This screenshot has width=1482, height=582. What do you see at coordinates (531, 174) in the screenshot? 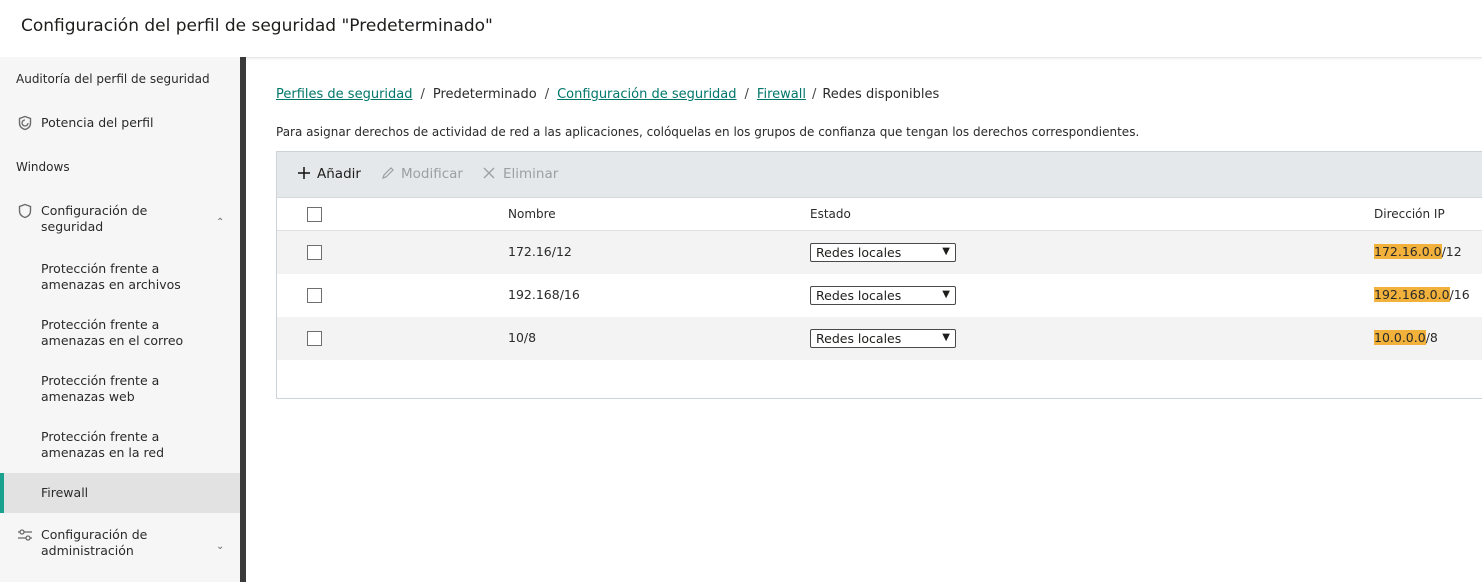
I see `delete-button-label: Eliminar` at bounding box center [531, 174].